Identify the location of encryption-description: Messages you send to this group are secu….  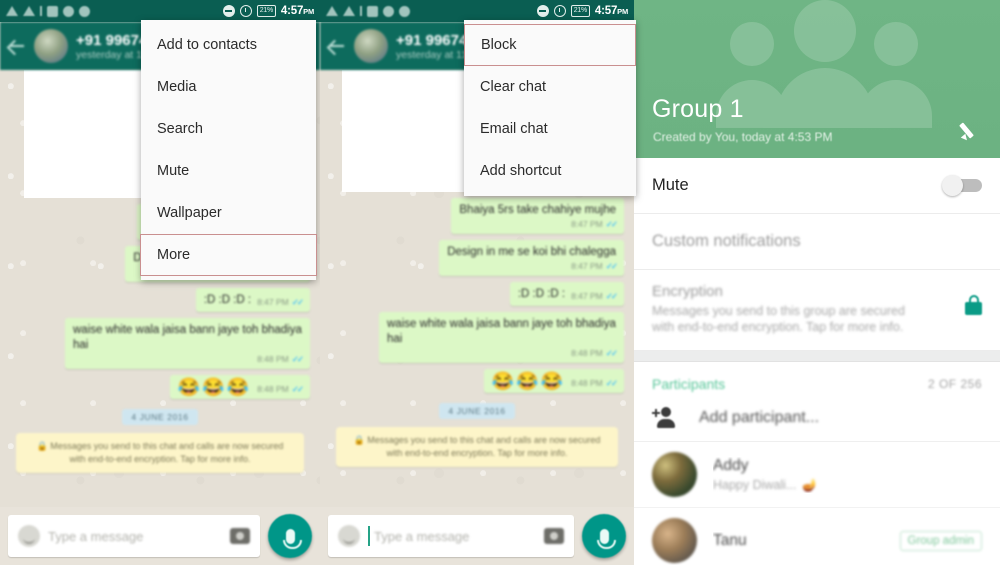
(778, 319).